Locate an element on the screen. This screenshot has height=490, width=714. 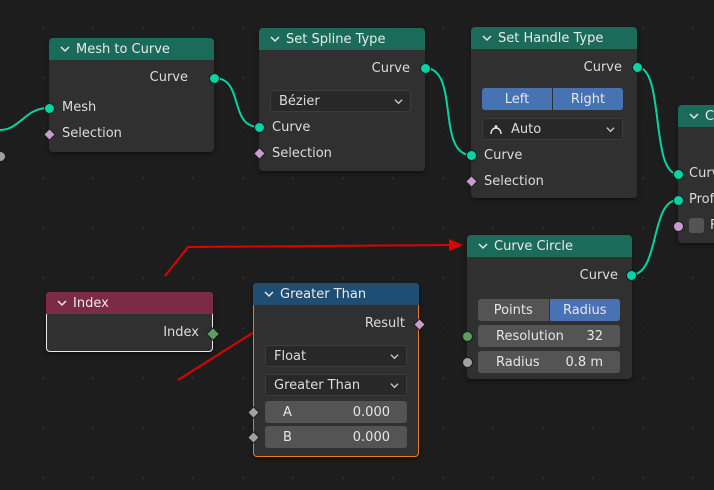
input-label: Prof is located at coordinates (701, 199).